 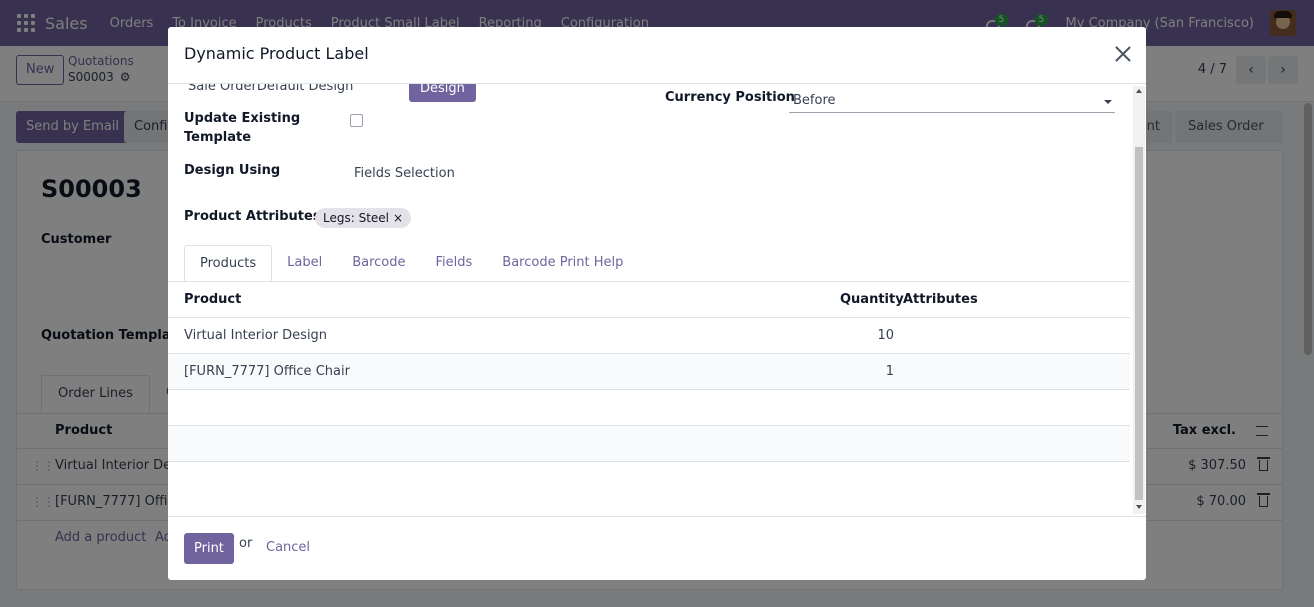 What do you see at coordinates (872, 299) in the screenshot?
I see `column-quantity: Quantity` at bounding box center [872, 299].